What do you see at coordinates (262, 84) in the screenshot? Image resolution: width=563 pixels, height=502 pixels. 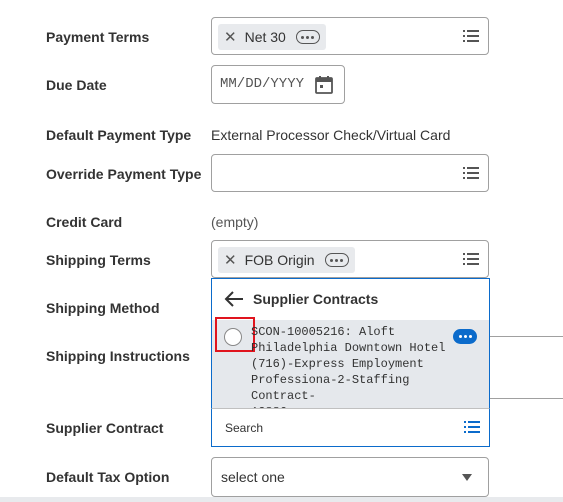 I see `due-date-placeholder: MM/DD/YYYY` at bounding box center [262, 84].